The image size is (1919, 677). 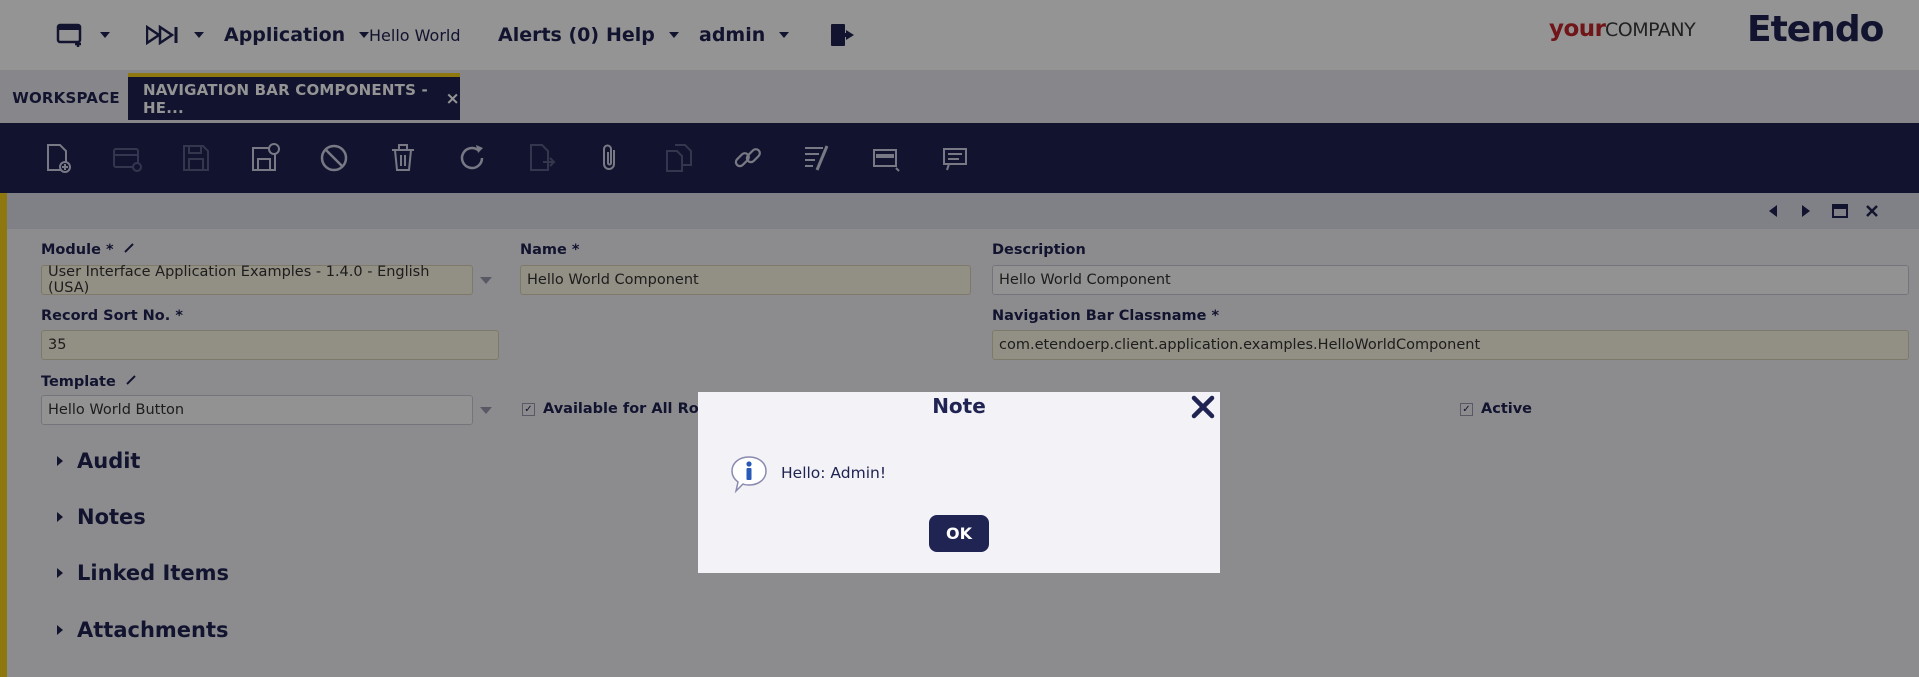 I want to click on info-icon, so click(x=749, y=474).